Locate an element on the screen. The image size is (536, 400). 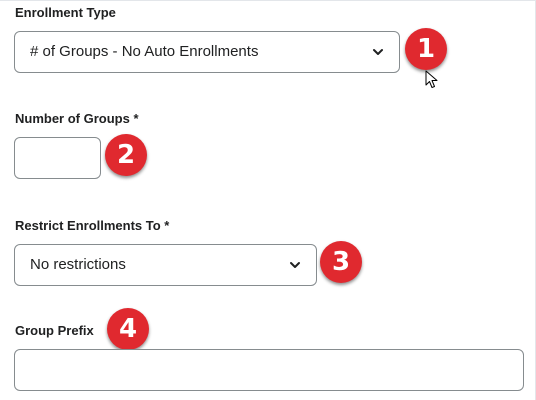
step-badge-4: 4 is located at coordinates (128, 329).